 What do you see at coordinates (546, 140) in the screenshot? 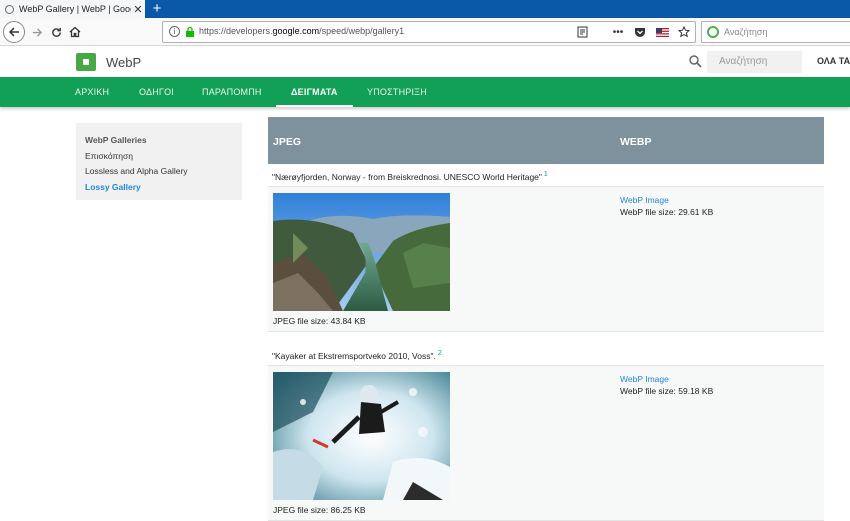
I see `table-header: JPEG WEBP` at bounding box center [546, 140].